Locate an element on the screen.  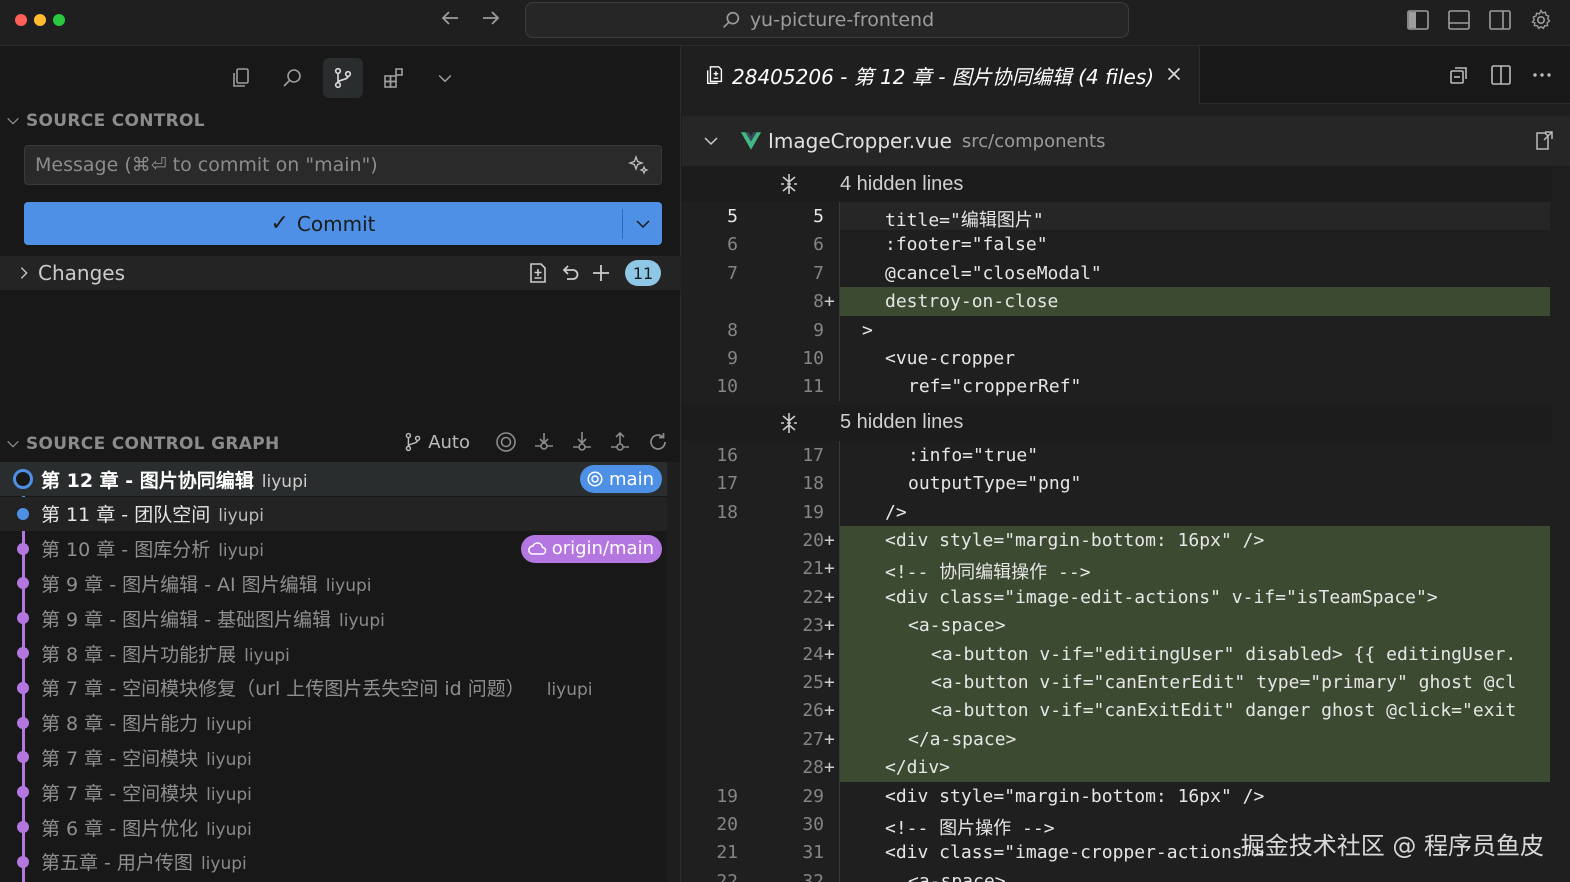
target-icon is located at coordinates (506, 442).